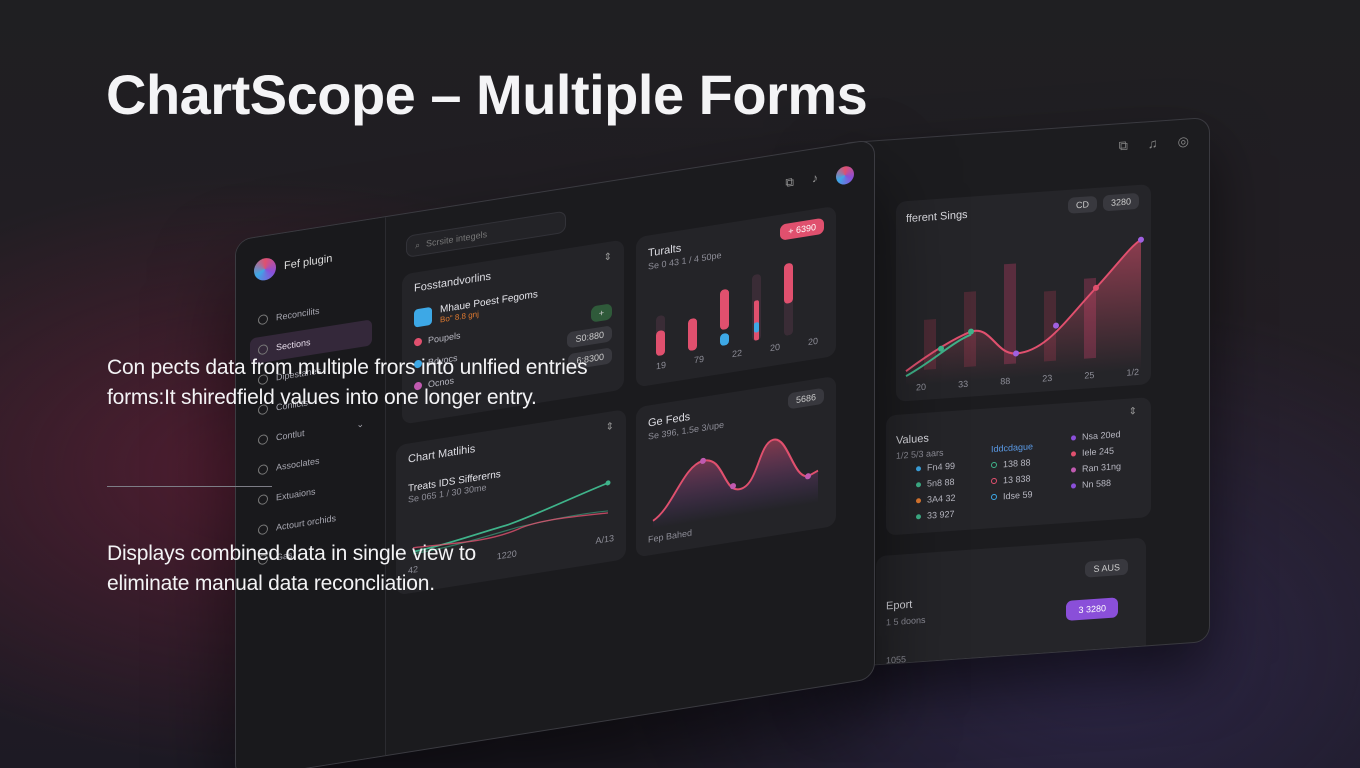 This screenshot has height=768, width=1360. Describe the element at coordinates (263, 499) in the screenshot. I see `at-icon` at that location.